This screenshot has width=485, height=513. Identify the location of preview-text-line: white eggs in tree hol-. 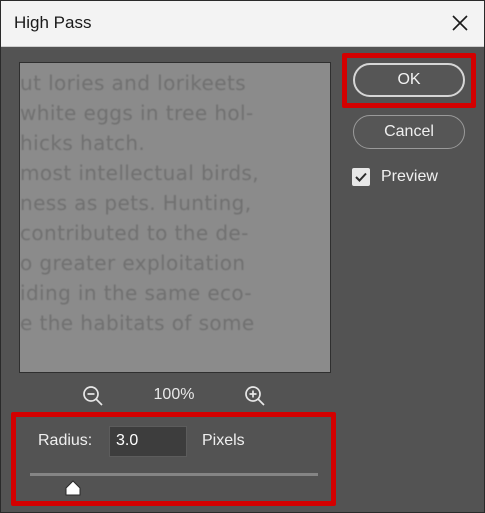
(137, 113).